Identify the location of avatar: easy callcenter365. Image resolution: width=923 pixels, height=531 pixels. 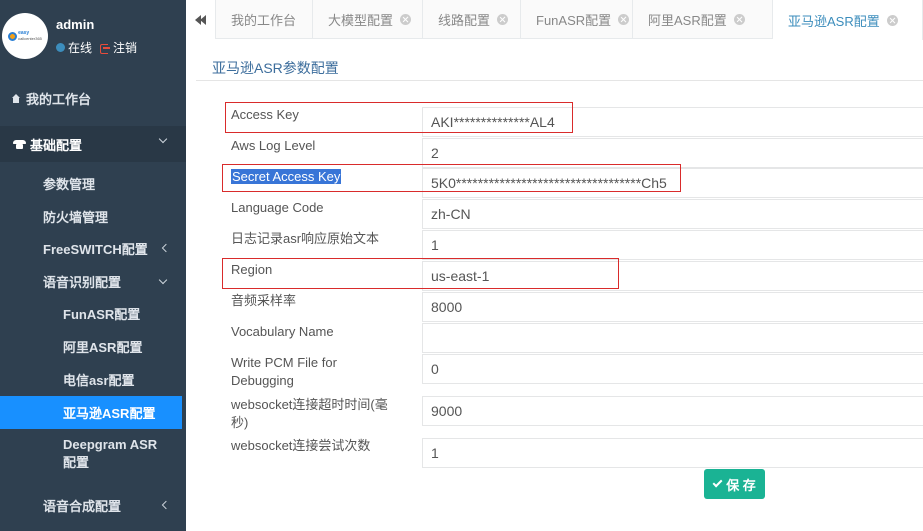
(25, 36).